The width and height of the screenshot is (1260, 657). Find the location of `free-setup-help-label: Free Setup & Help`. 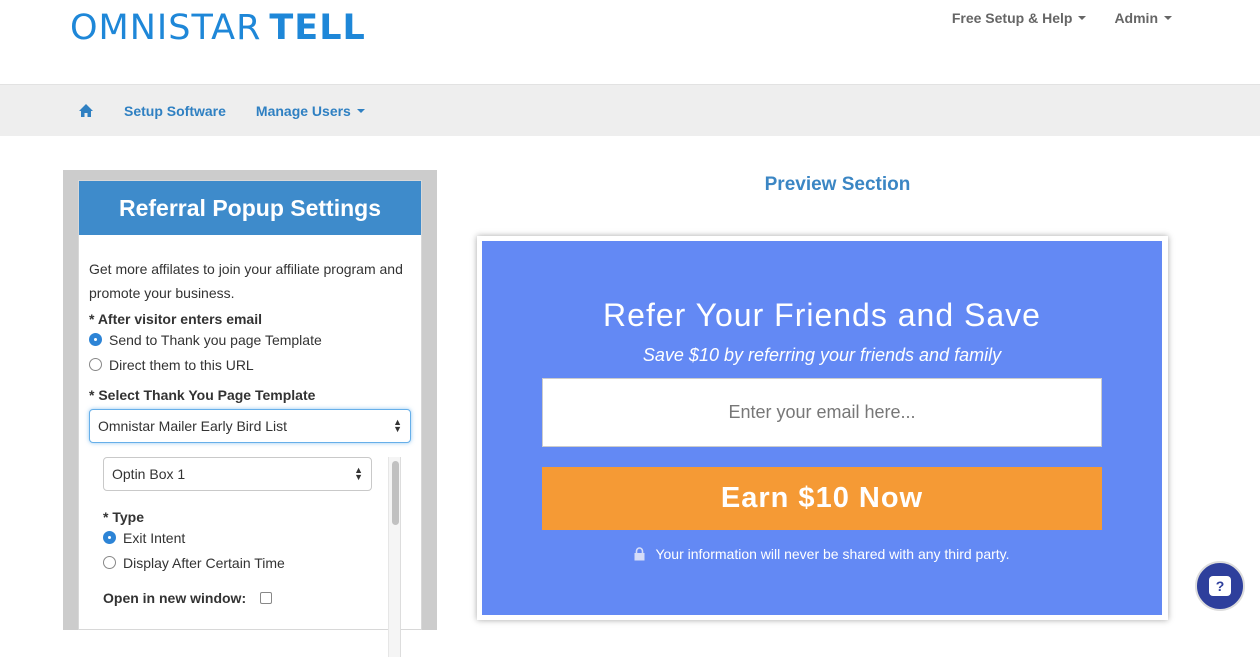

free-setup-help-label: Free Setup & Help is located at coordinates (1012, 18).